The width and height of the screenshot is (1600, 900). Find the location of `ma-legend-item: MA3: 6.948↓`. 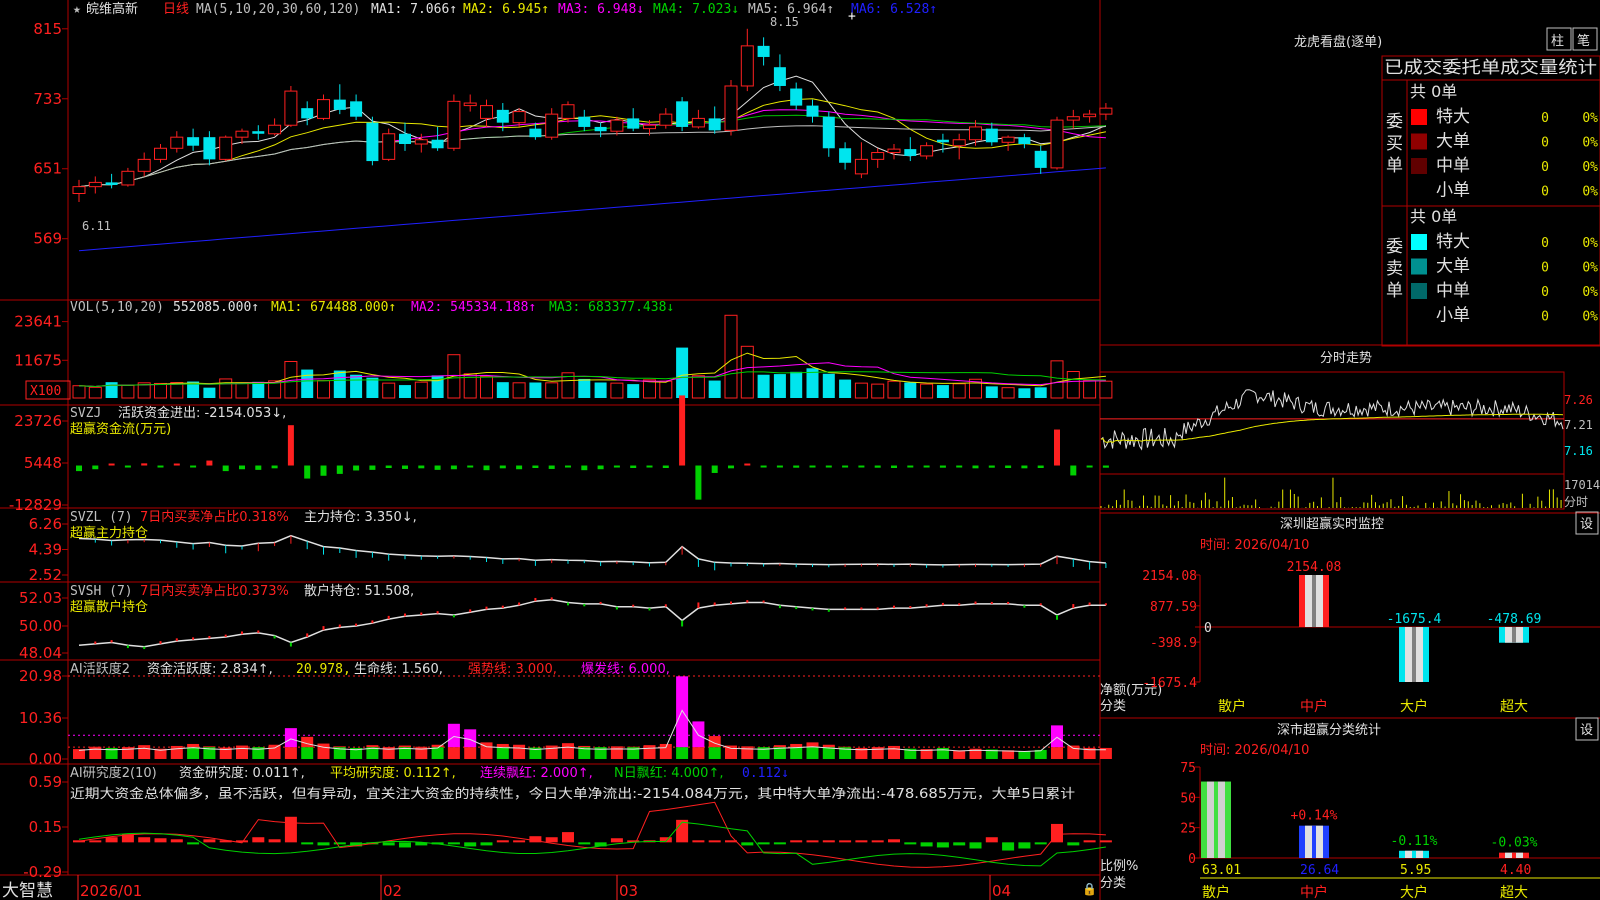

ma-legend-item: MA3: 6.948↓ is located at coordinates (601, 9).